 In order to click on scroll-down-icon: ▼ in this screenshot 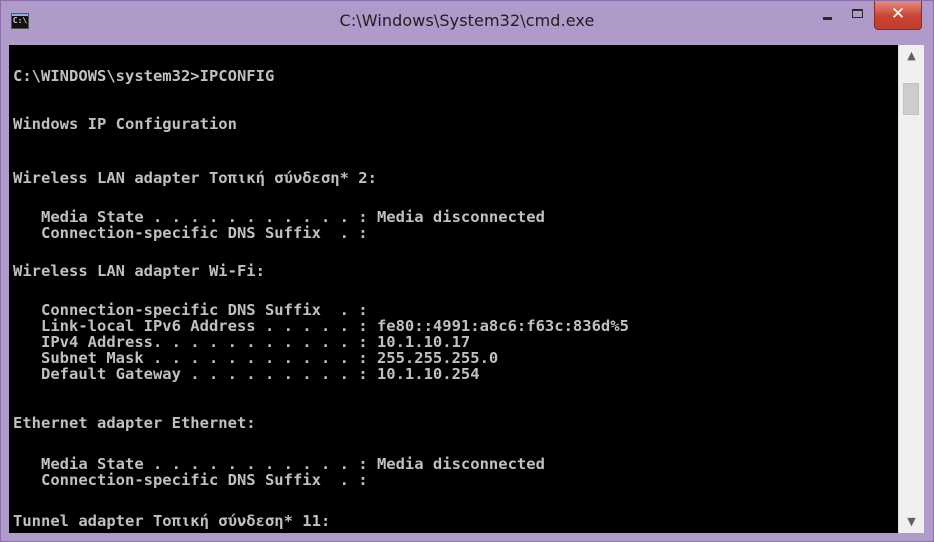, I will do `click(911, 522)`.